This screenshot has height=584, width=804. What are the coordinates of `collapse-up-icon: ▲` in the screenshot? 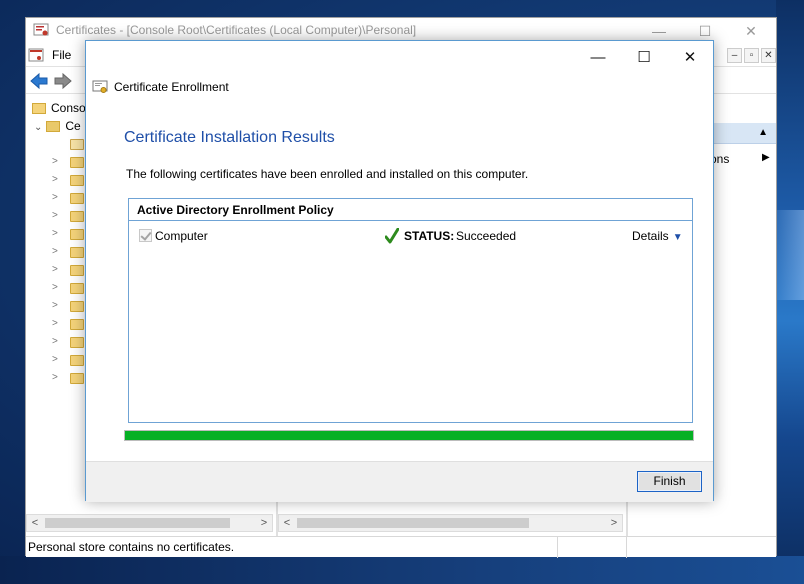 It's located at (763, 132).